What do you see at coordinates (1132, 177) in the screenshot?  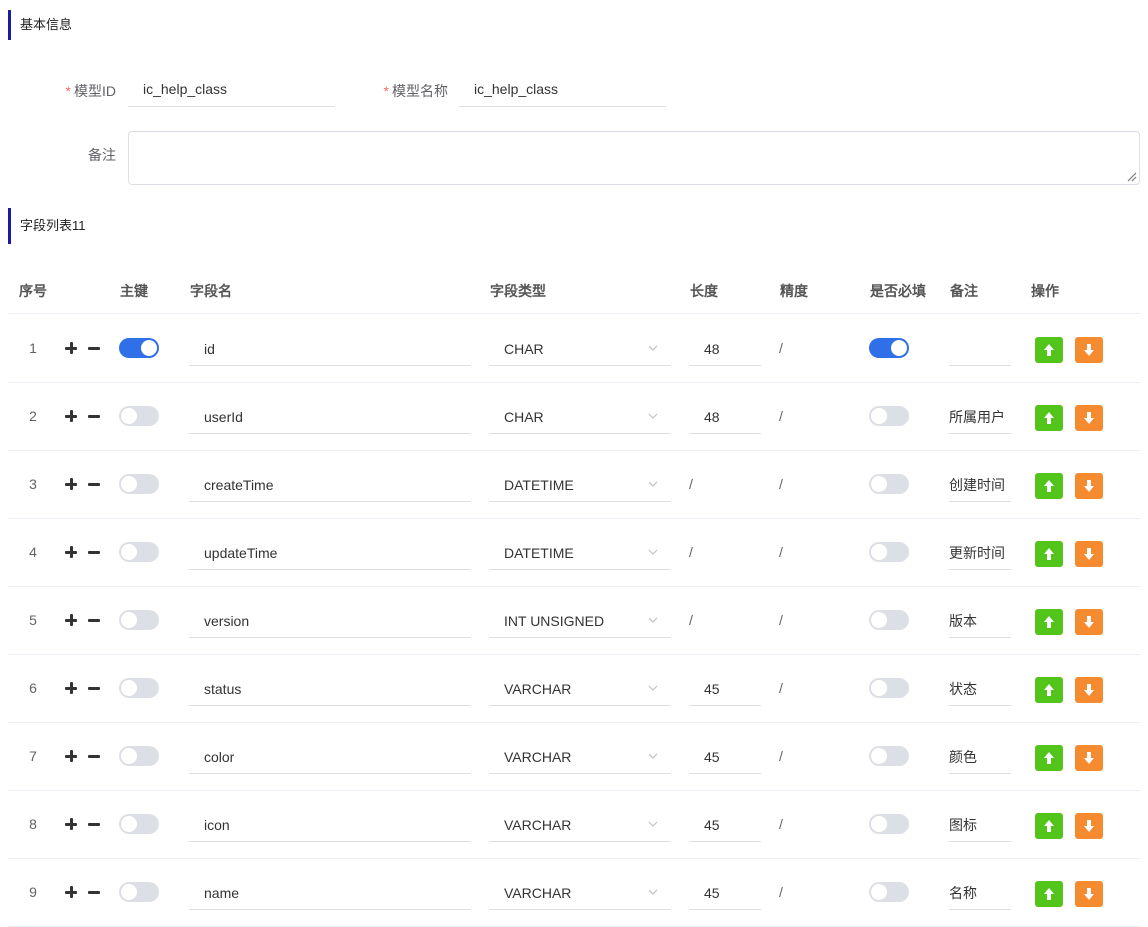 I see `resize-handle-icon` at bounding box center [1132, 177].